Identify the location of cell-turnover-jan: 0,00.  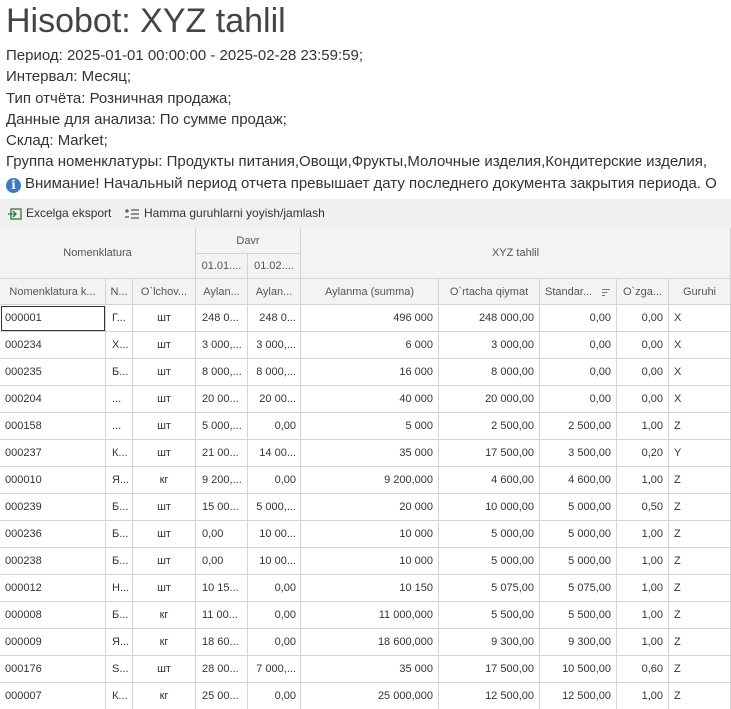
(222, 561).